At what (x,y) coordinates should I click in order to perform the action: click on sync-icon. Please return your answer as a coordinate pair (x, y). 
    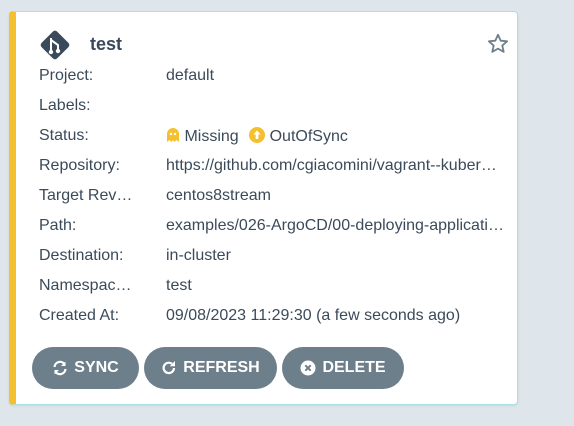
    Looking at the image, I should click on (60, 368).